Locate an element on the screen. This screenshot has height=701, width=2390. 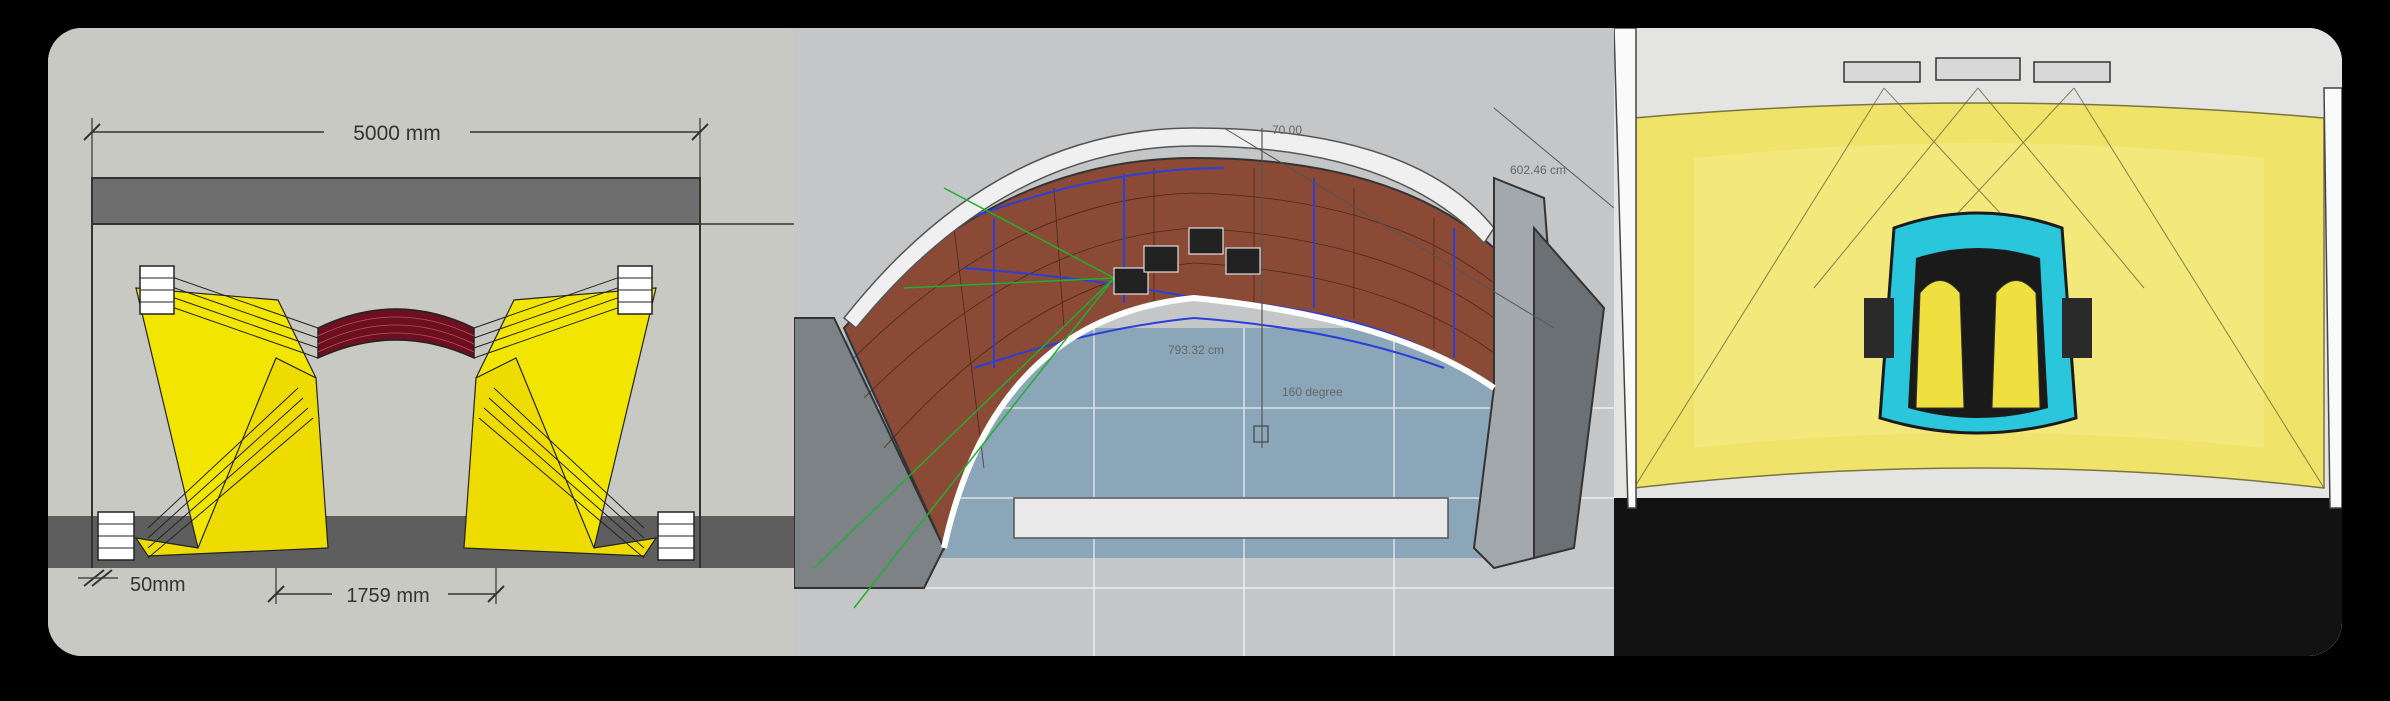
projector-3-icon is located at coordinates (1206, 241).